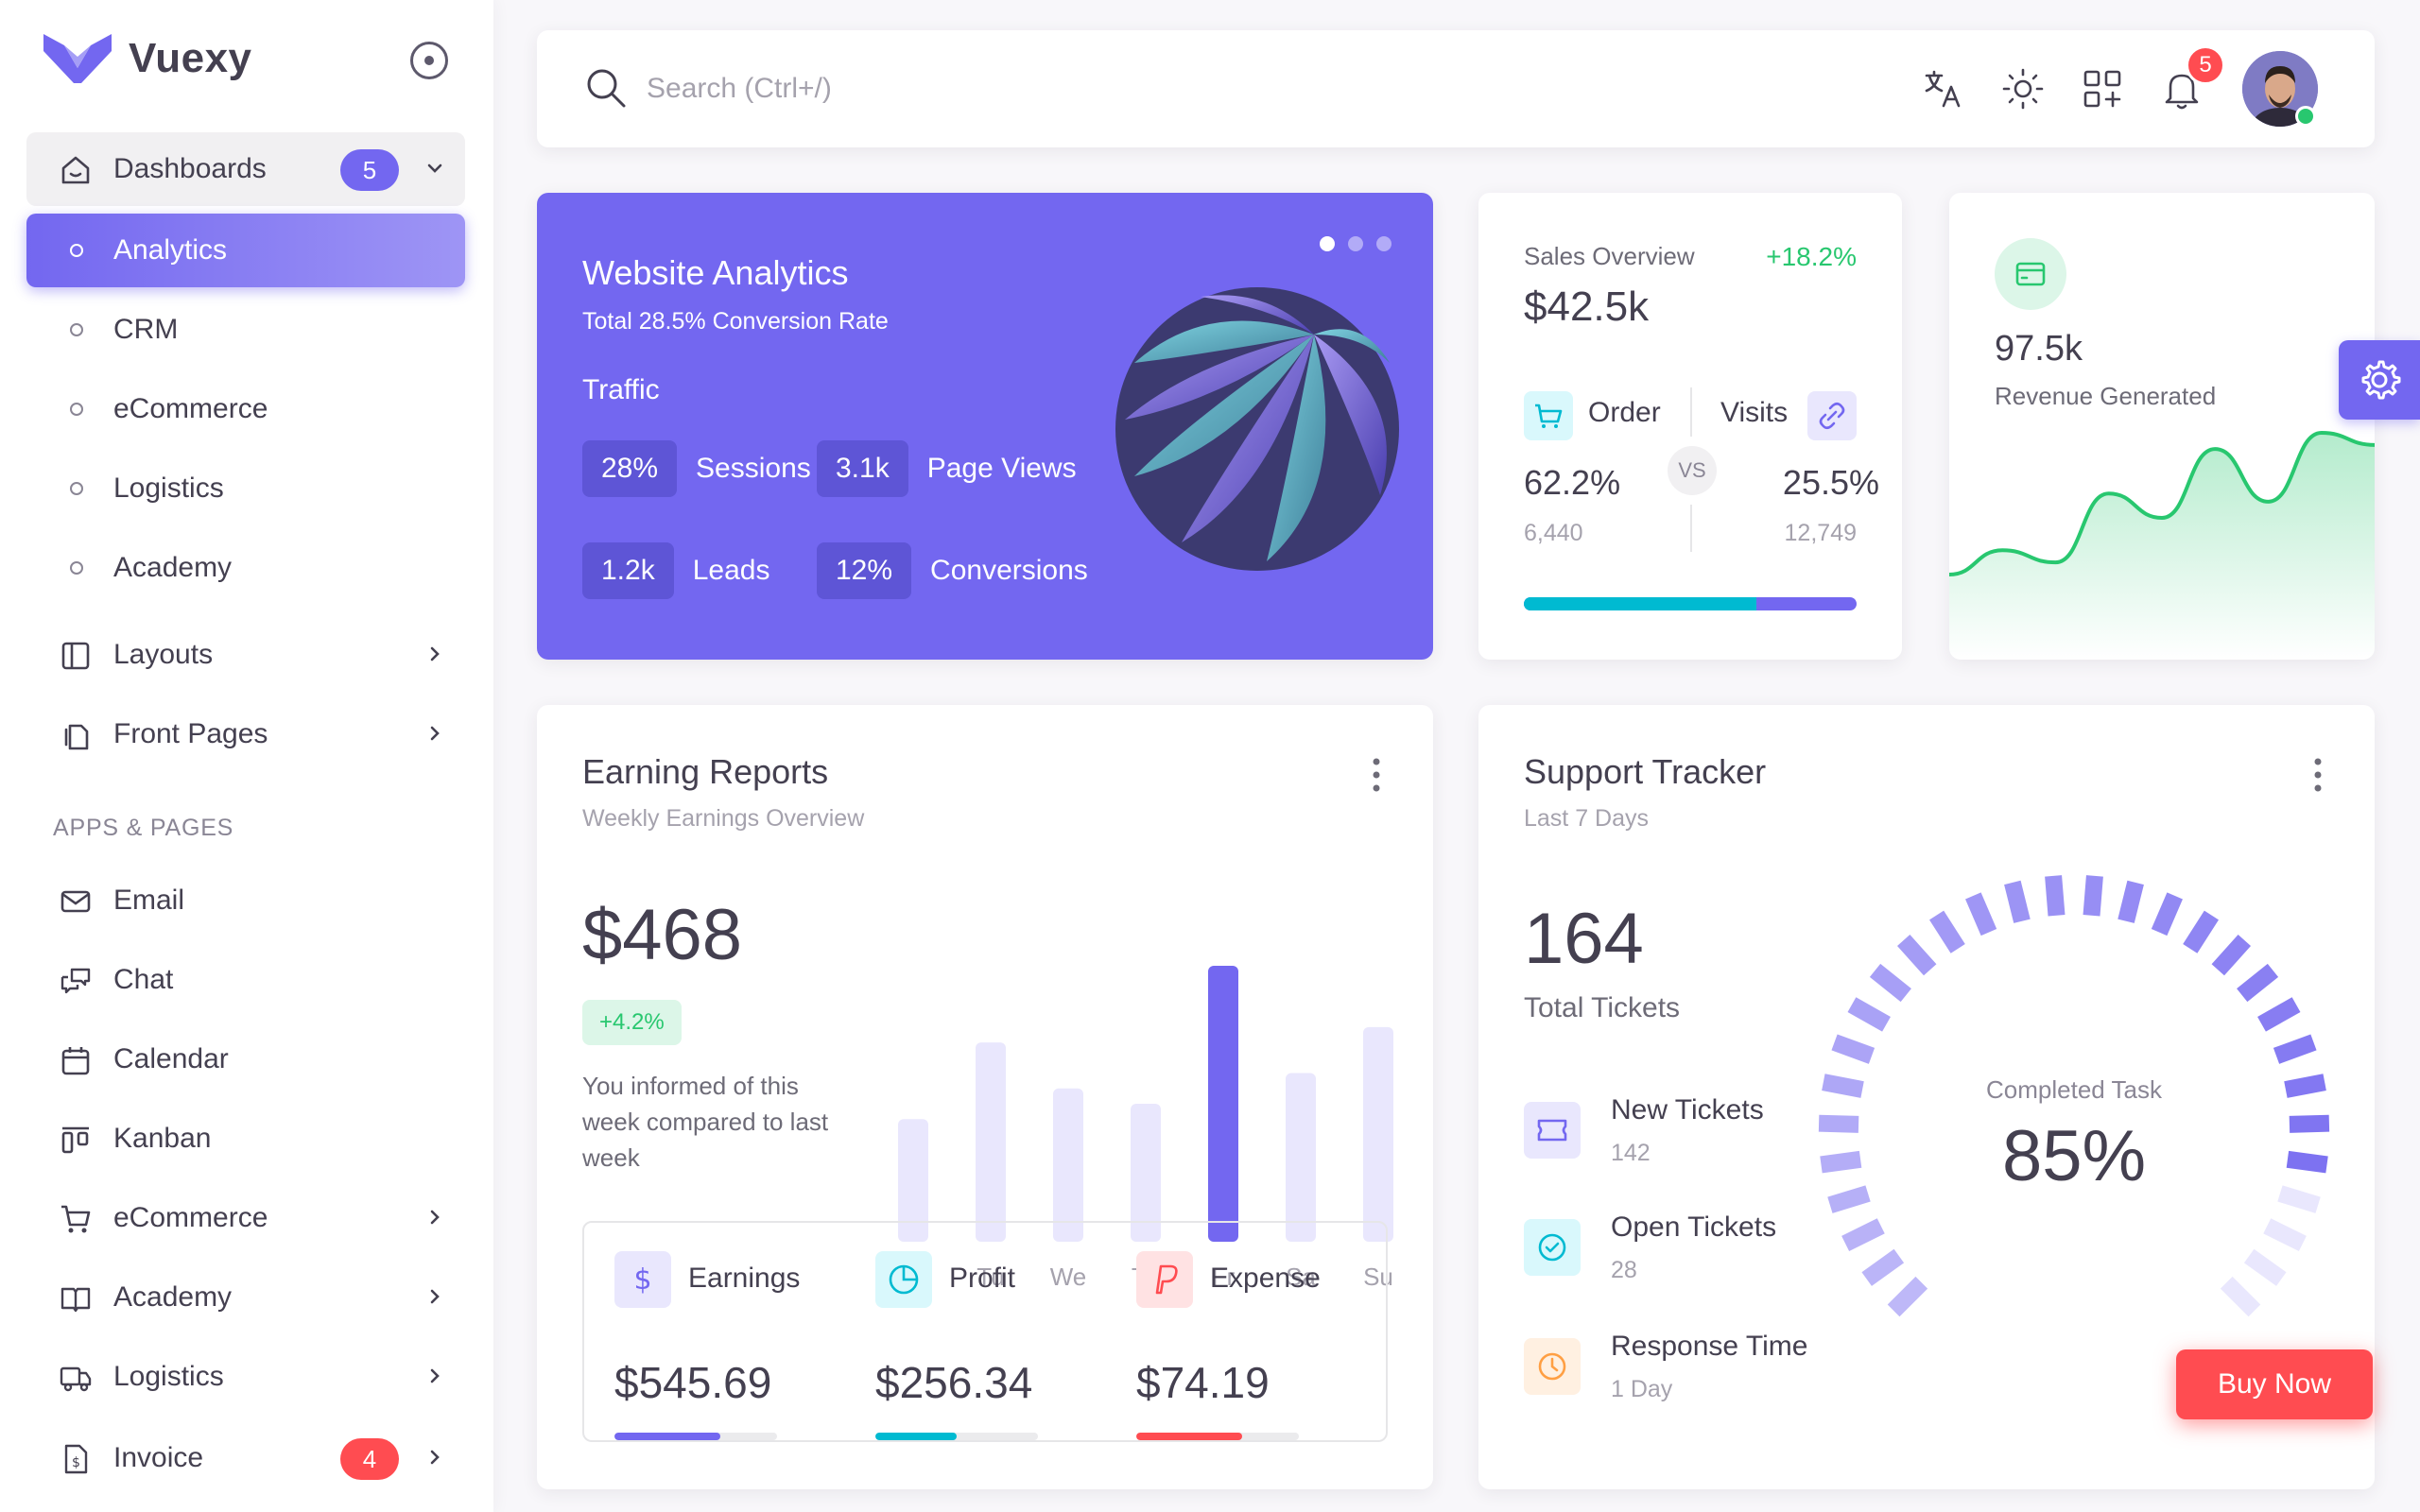 The height and width of the screenshot is (1512, 2420). What do you see at coordinates (245, 169) in the screenshot?
I see `sidebar-item-dashboards: Dashboards 5` at bounding box center [245, 169].